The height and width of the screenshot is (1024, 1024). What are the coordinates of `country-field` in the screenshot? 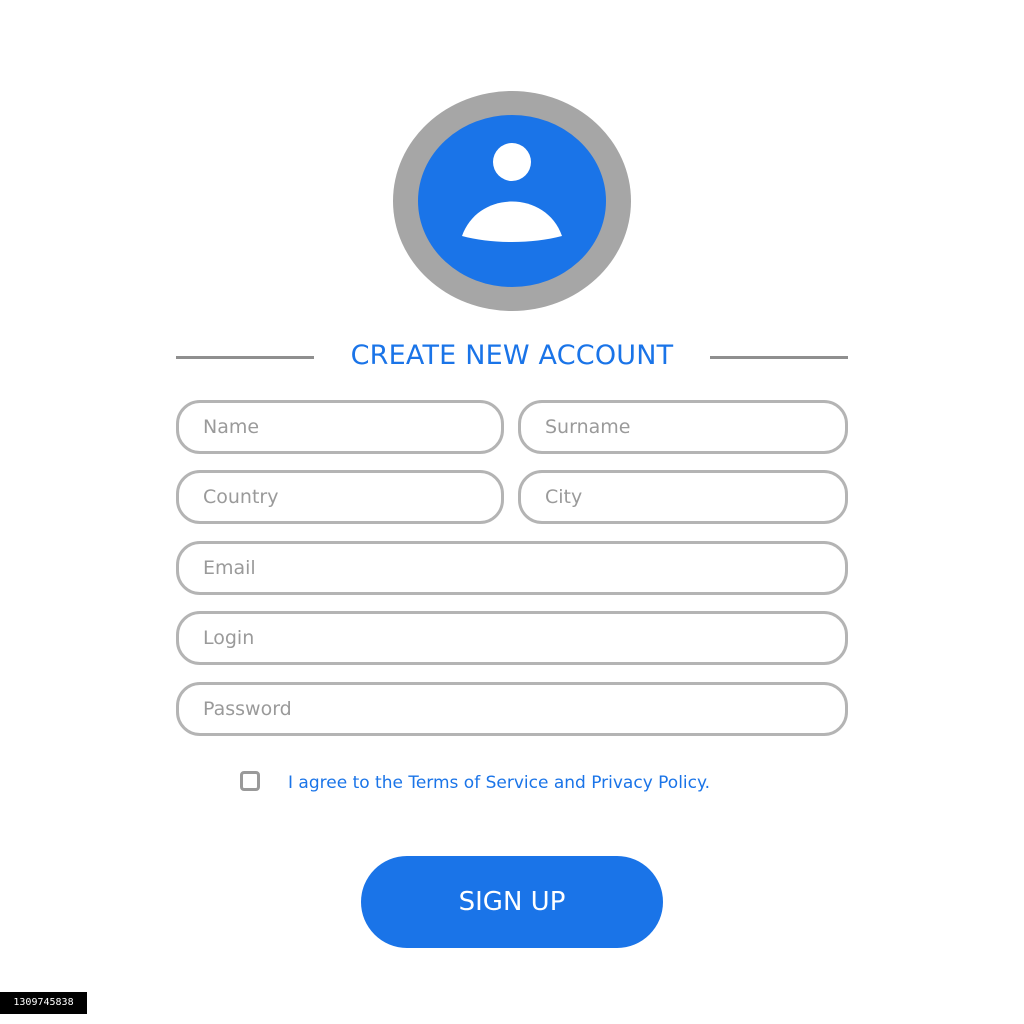 It's located at (340, 497).